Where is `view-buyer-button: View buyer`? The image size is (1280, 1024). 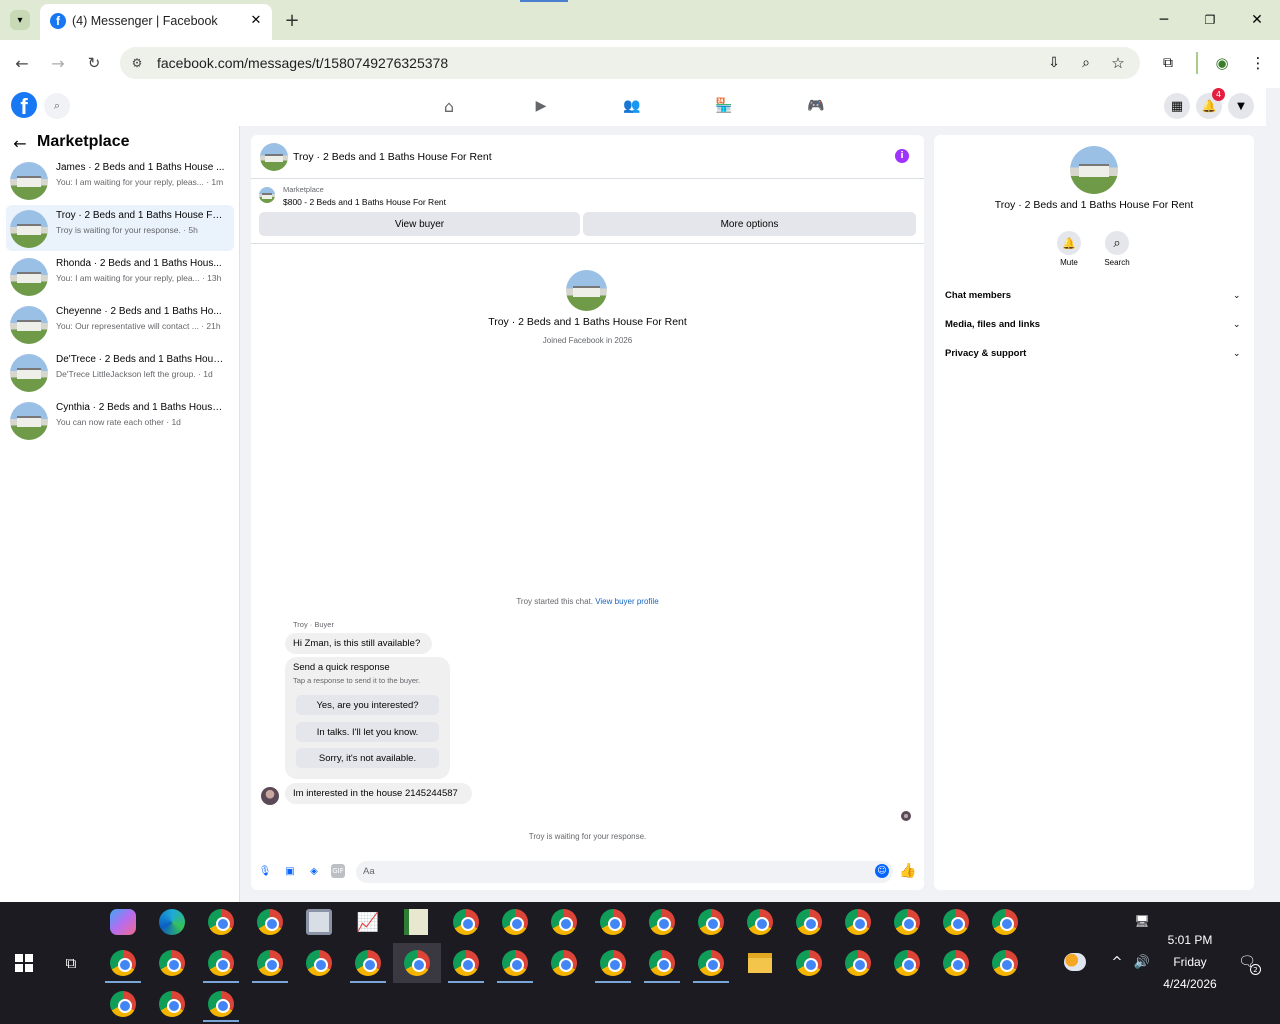
view-buyer-button: View buyer is located at coordinates (419, 224).